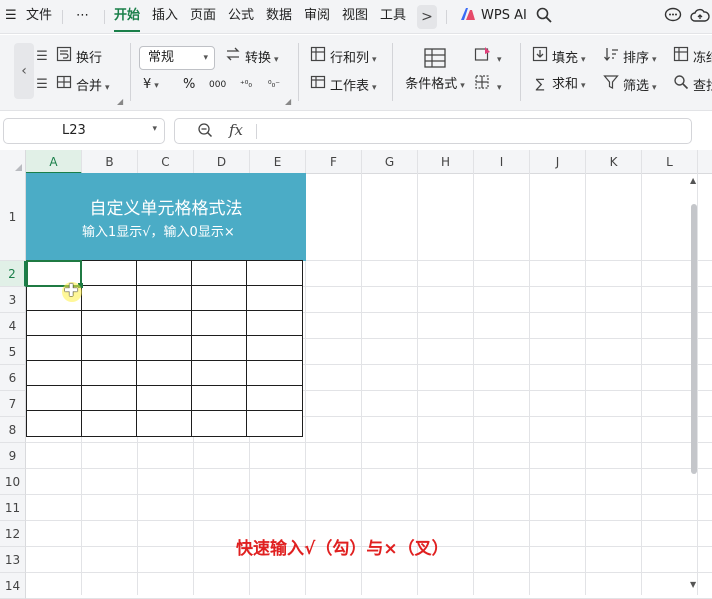 The image size is (712, 599). What do you see at coordinates (355, 16) in the screenshot?
I see `tab-view: 视图` at bounding box center [355, 16].